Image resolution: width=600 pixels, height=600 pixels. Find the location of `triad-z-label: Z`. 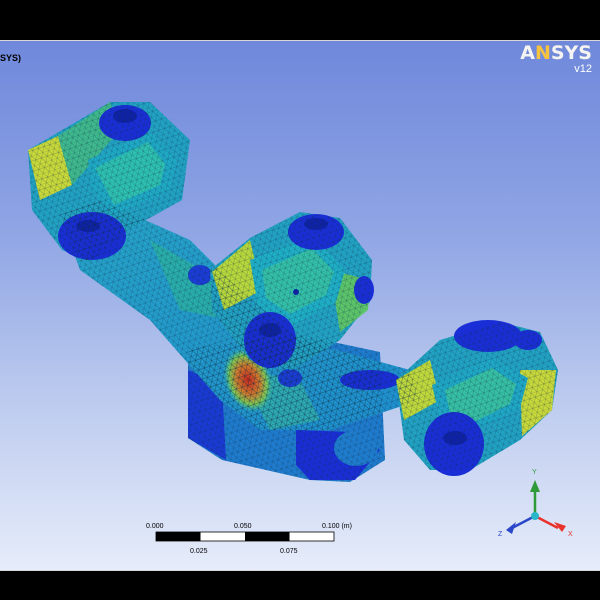

triad-z-label: Z is located at coordinates (500, 534).